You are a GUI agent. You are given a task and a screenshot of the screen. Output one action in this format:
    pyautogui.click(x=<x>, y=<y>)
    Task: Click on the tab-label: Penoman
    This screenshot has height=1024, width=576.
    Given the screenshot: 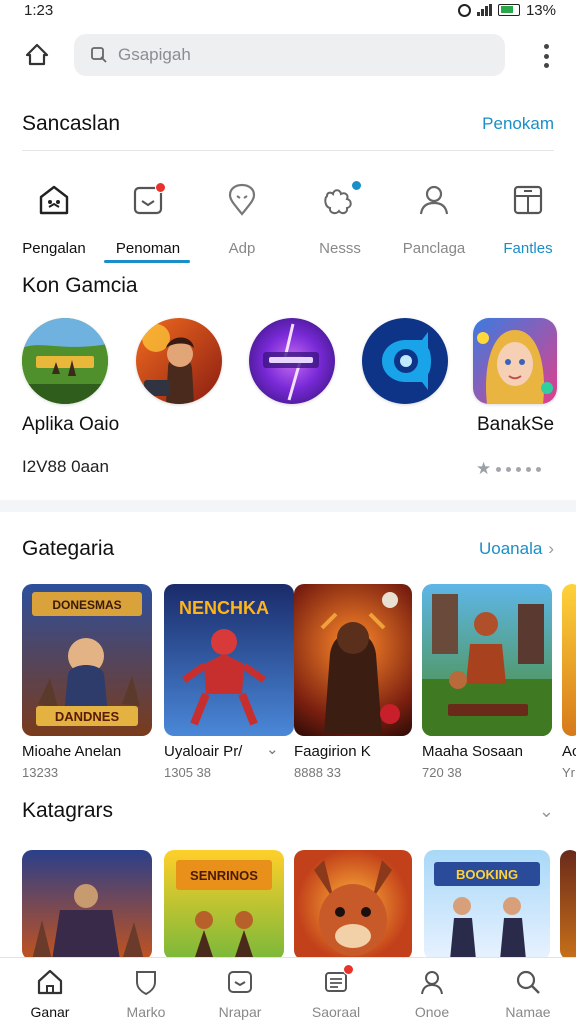 What is the action you would take?
    pyautogui.click(x=148, y=248)
    